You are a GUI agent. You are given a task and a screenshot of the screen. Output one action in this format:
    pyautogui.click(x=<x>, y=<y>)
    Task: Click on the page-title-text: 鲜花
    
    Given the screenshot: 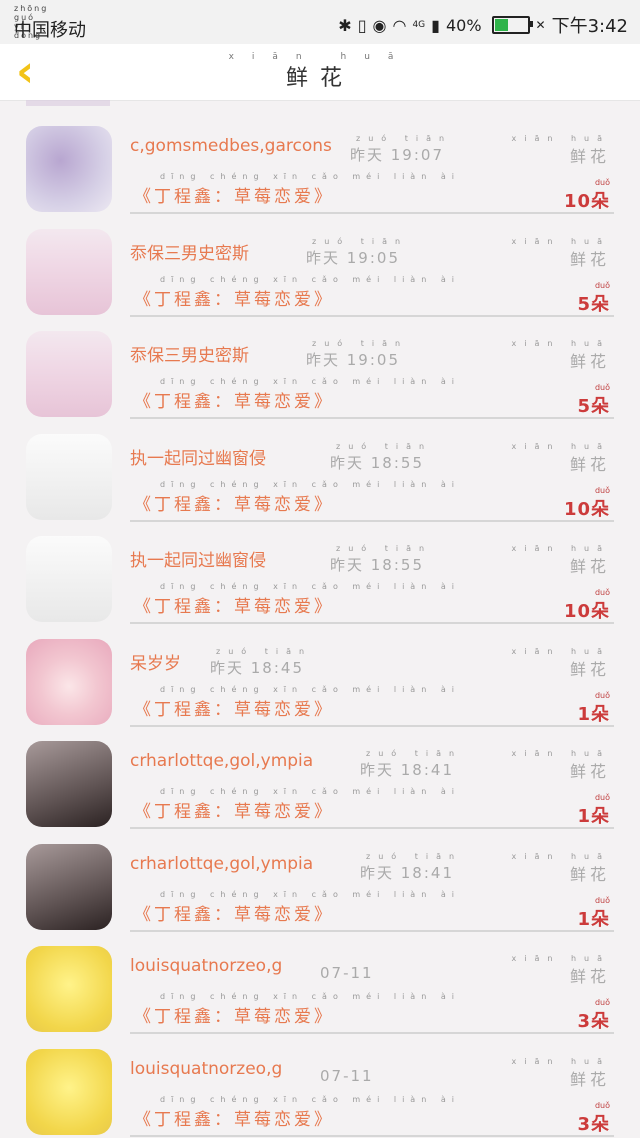 What is the action you would take?
    pyautogui.click(x=319, y=78)
    